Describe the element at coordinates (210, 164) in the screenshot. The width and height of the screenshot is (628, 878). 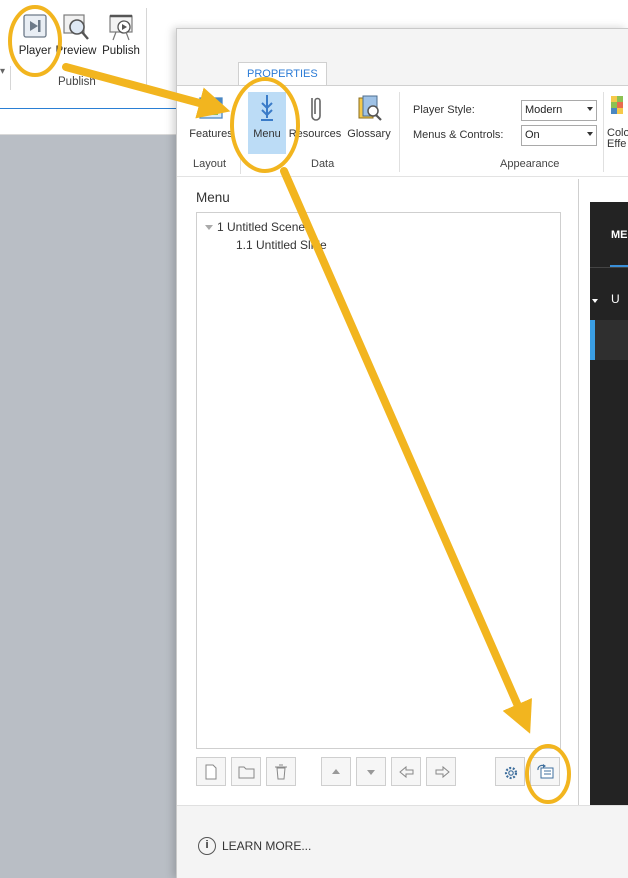
I see `layout-group-label: Layout` at that location.